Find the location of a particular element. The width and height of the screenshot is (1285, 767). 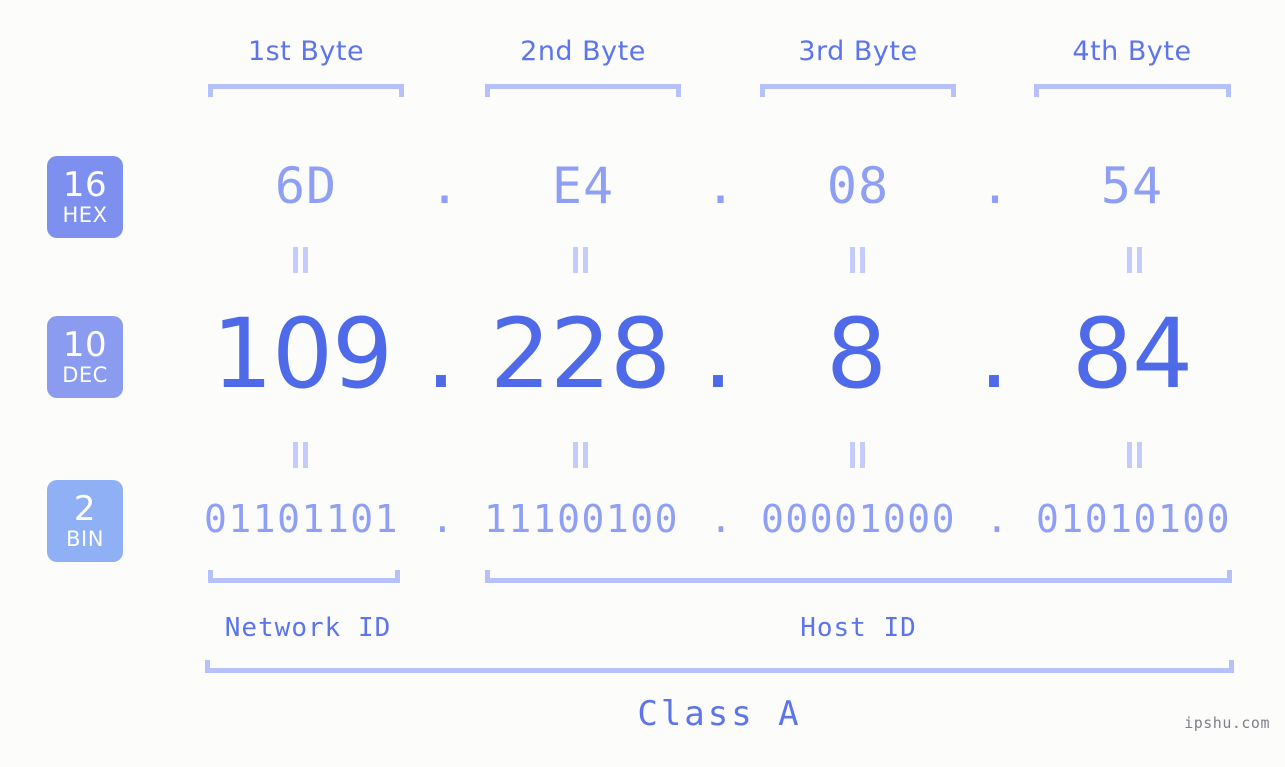

byte-header-3: 3rd Byte is located at coordinates (858, 51).